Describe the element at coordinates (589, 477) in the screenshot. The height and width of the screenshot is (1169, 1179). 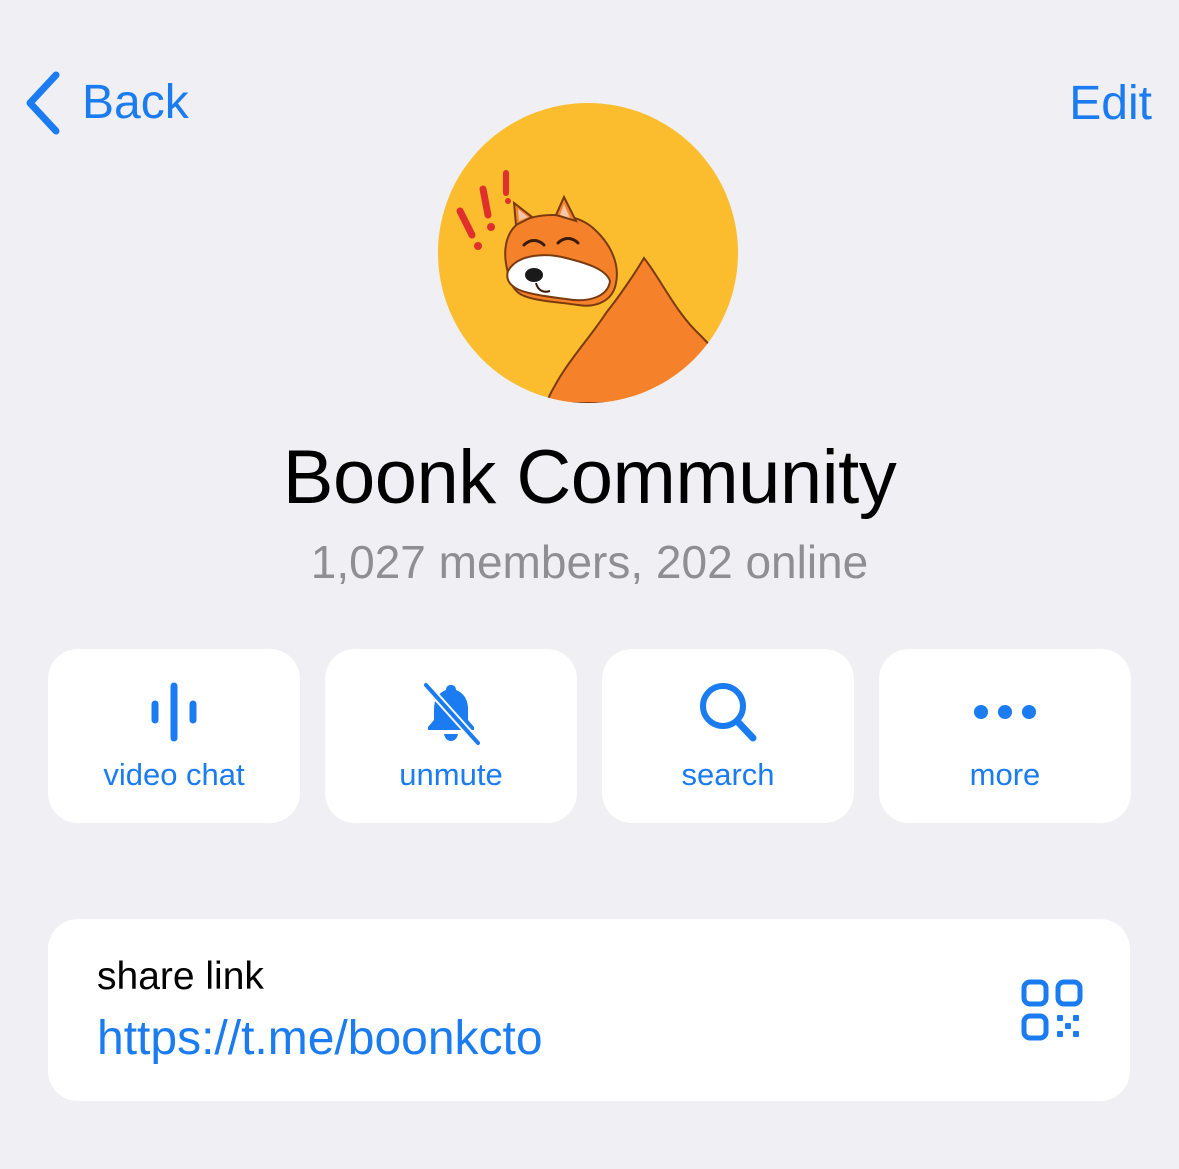
I see `group-title: Boonk Community` at that location.